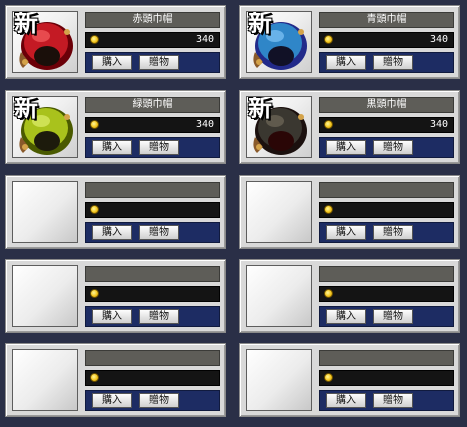  What do you see at coordinates (386, 20) in the screenshot?
I see `item-name: 青頭巾帽` at bounding box center [386, 20].